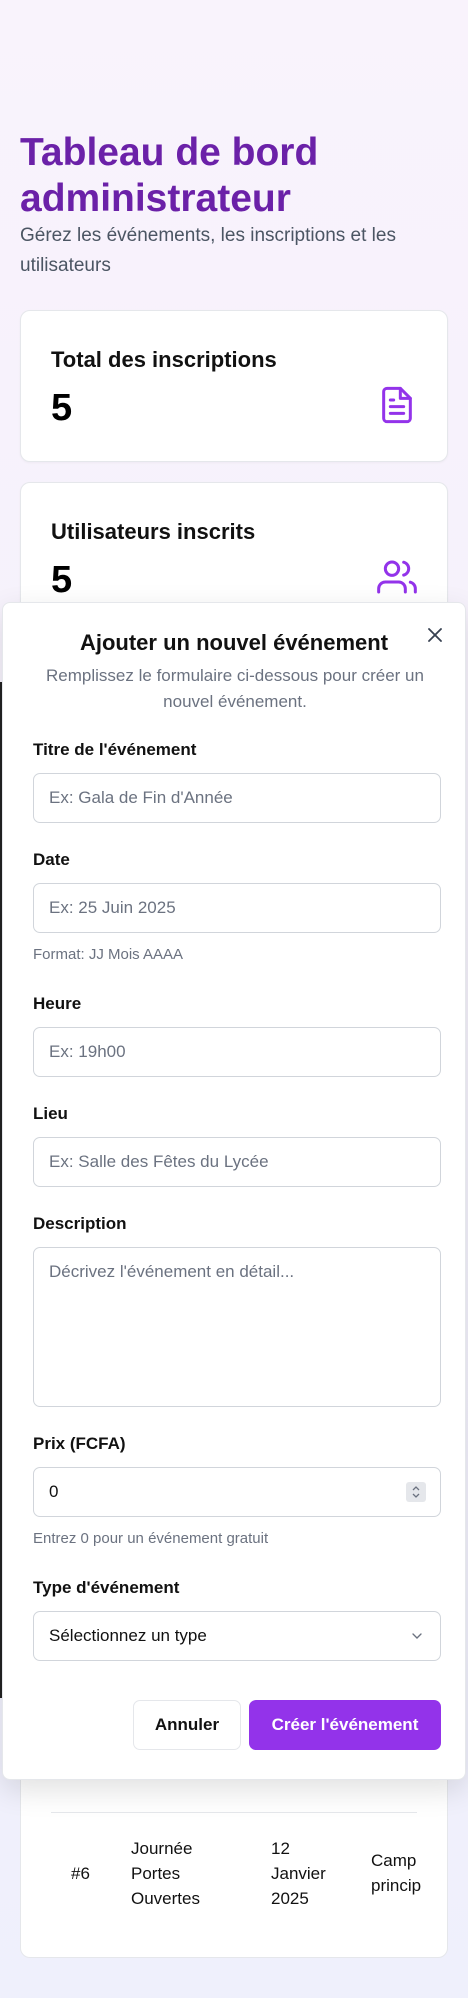 The image size is (468, 1998). Describe the element at coordinates (237, 798) in the screenshot. I see `event-title-input` at that location.